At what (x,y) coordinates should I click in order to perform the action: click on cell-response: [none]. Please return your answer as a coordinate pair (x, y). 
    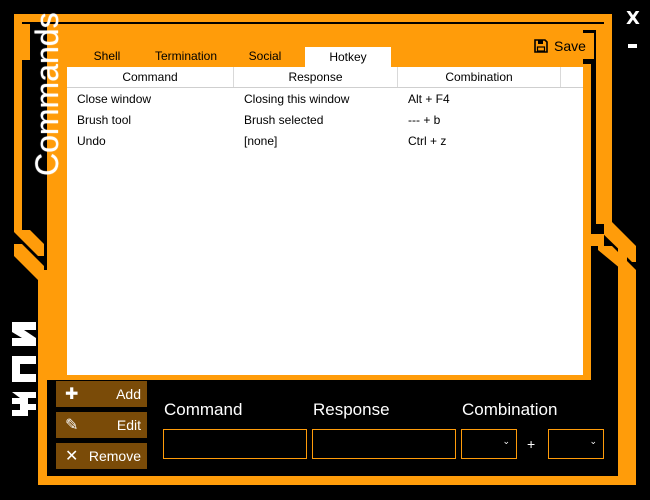
    Looking at the image, I should click on (261, 140).